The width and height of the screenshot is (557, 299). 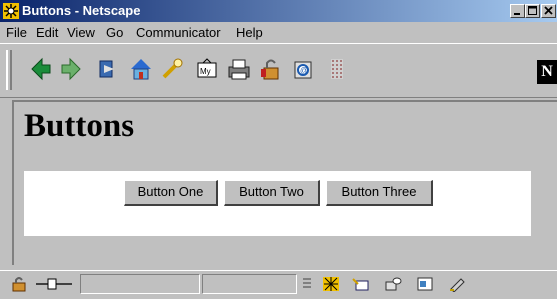 What do you see at coordinates (47, 32) in the screenshot?
I see `menu-edit: Edit` at bounding box center [47, 32].